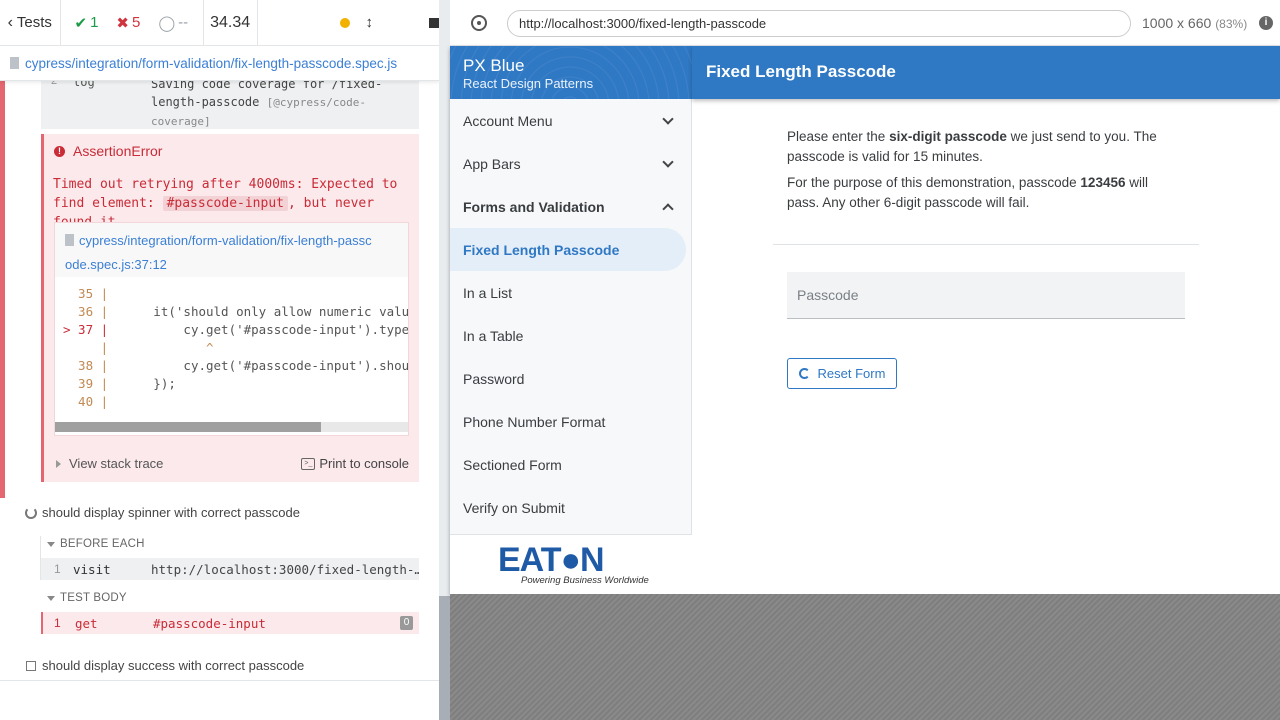 The width and height of the screenshot is (1280, 720). What do you see at coordinates (87, 598) in the screenshot?
I see `hook-test-body: TEST BODY` at bounding box center [87, 598].